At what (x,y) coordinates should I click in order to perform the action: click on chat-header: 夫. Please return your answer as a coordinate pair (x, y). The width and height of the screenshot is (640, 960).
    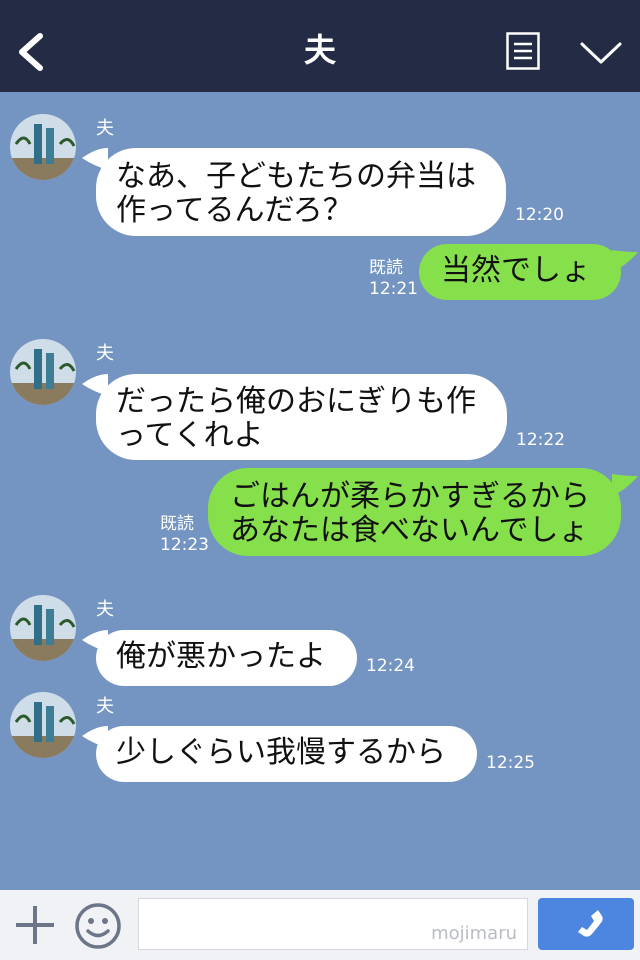
    Looking at the image, I should click on (320, 46).